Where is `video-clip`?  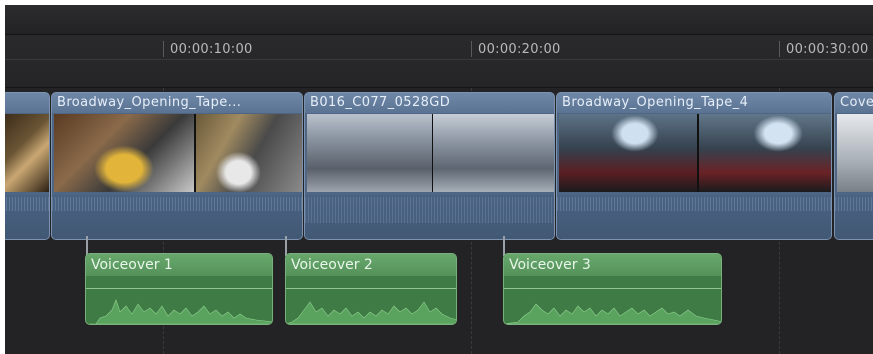
video-clip is located at coordinates (27, 166).